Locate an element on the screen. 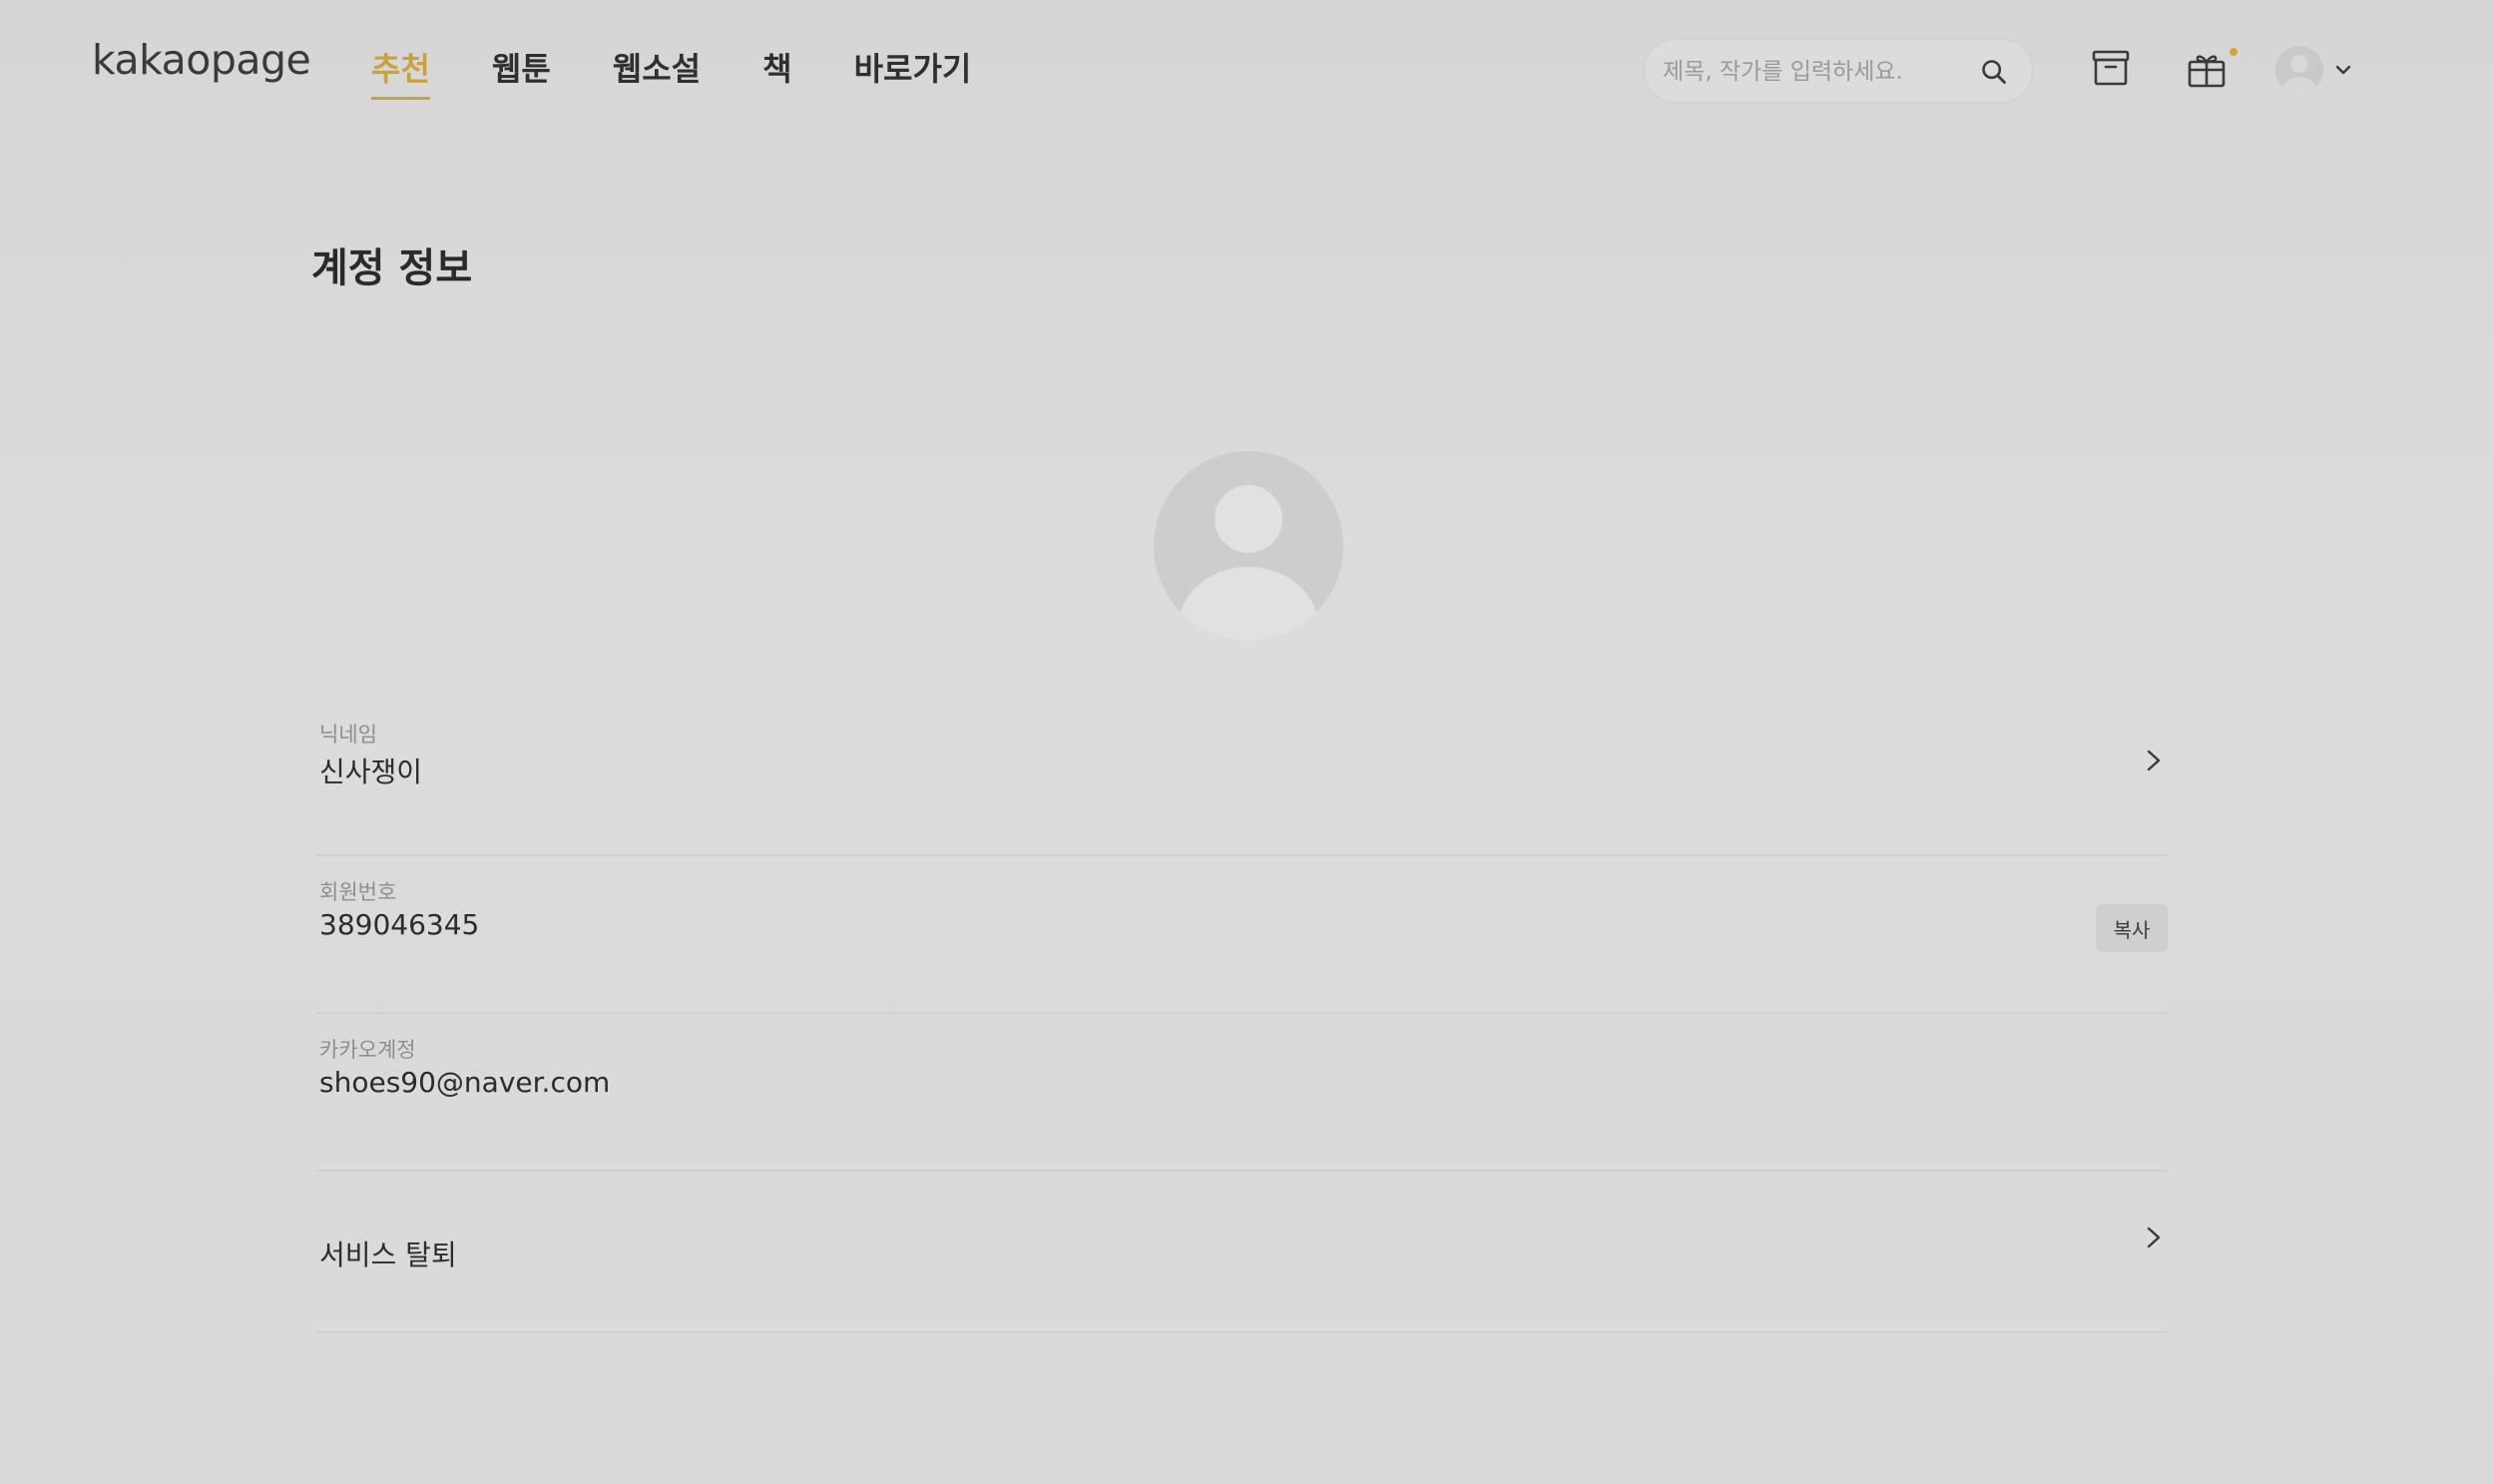  page-title: 계정 정보 is located at coordinates (392, 268).